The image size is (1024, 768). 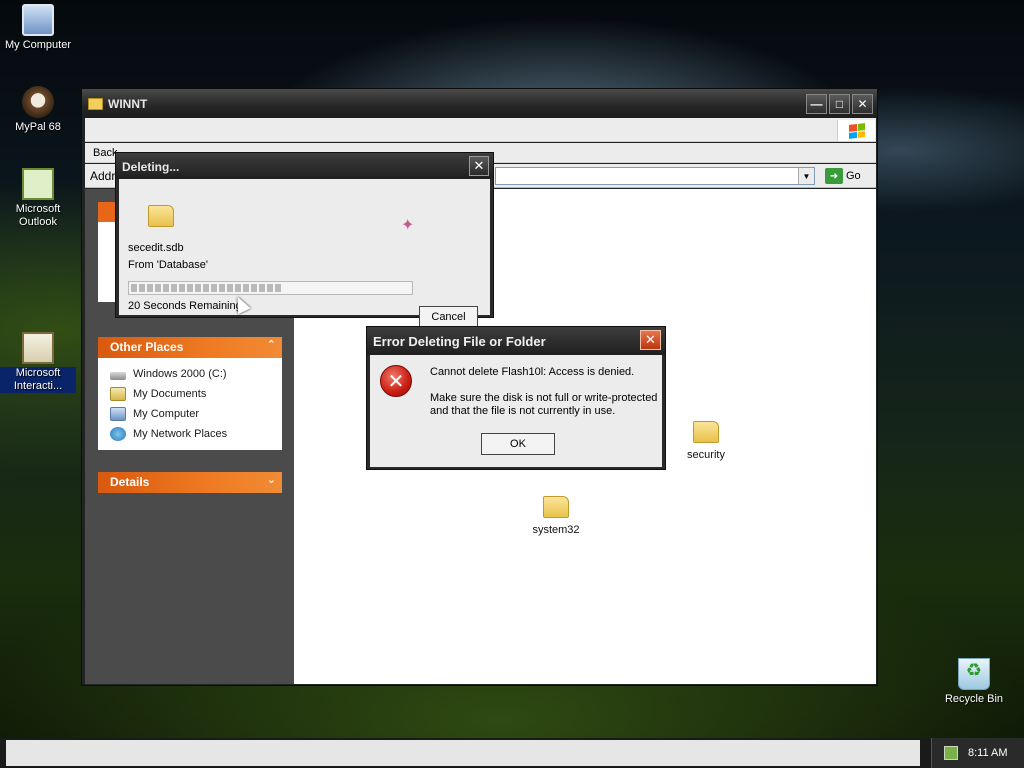 What do you see at coordinates (271, 344) in the screenshot?
I see `collapse-chevron-icon: ⌃` at bounding box center [271, 344].